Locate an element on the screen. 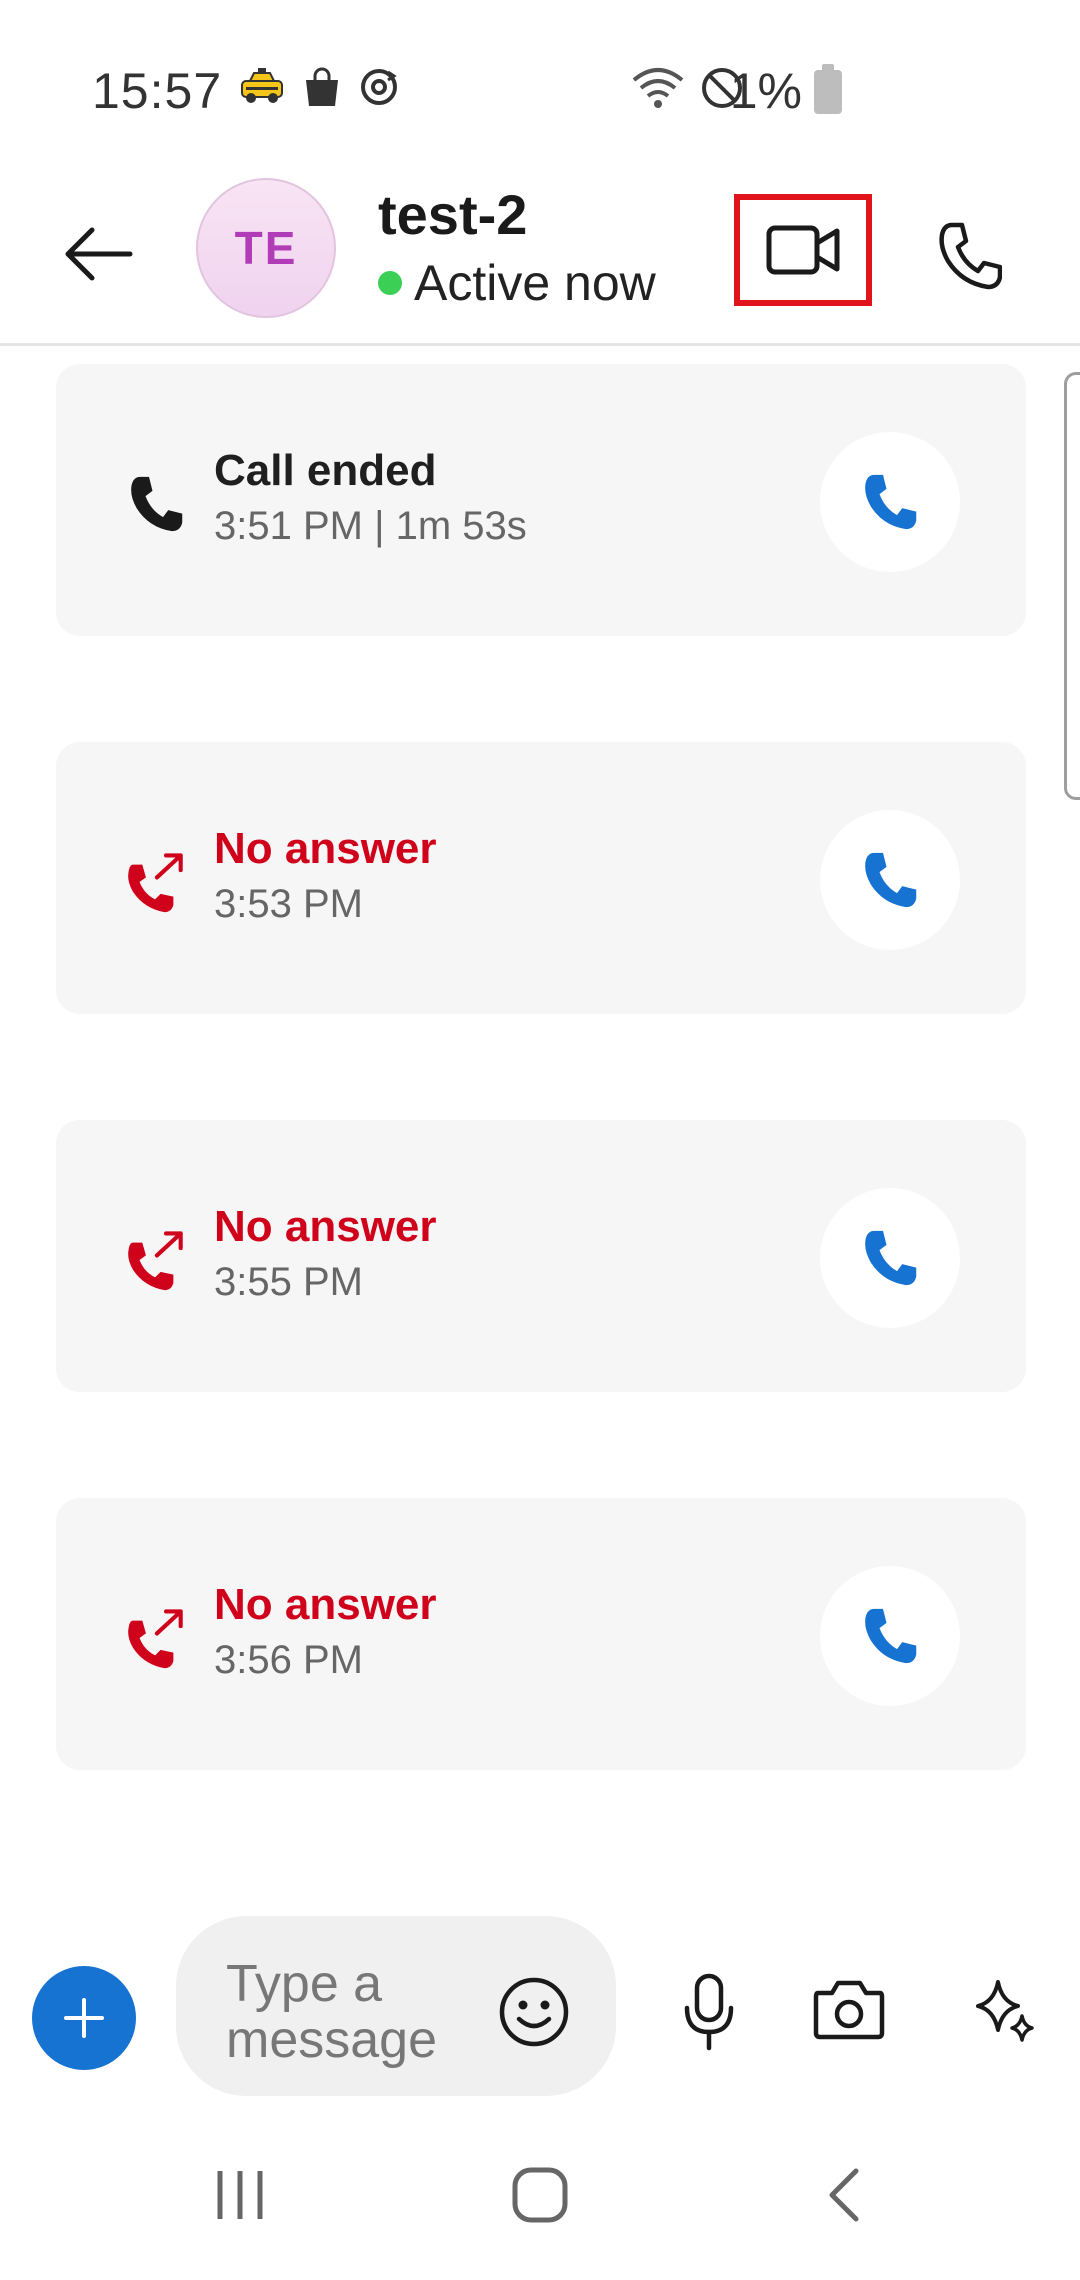  voice-message-button is located at coordinates (709, 2012).